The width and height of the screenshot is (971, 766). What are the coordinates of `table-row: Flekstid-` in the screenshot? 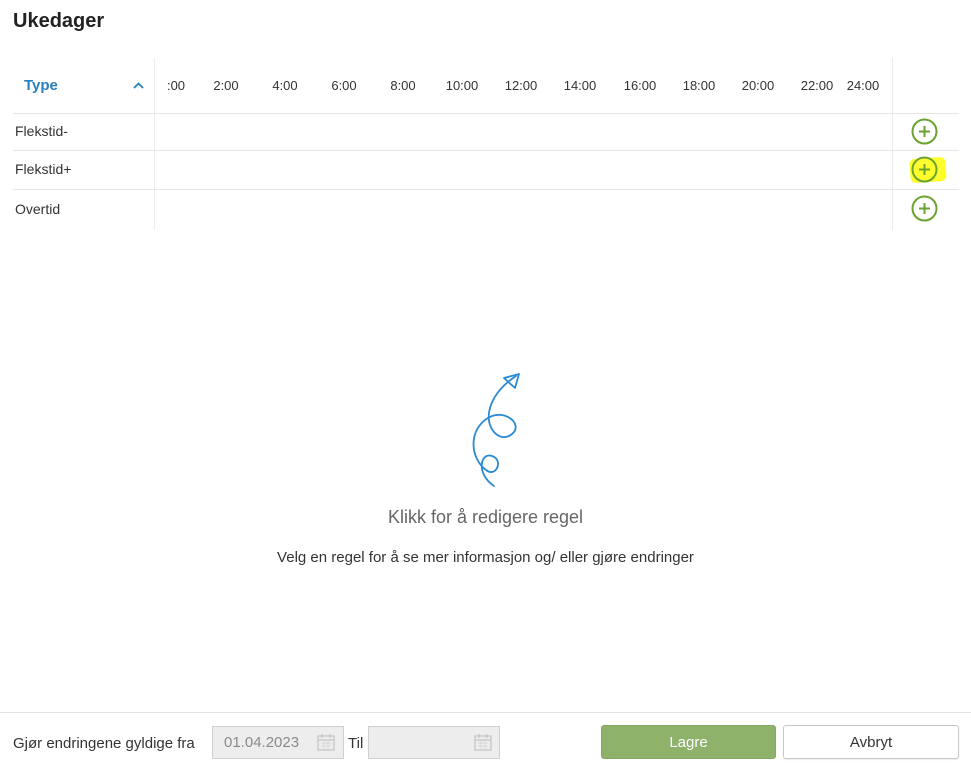 It's located at (486, 131).